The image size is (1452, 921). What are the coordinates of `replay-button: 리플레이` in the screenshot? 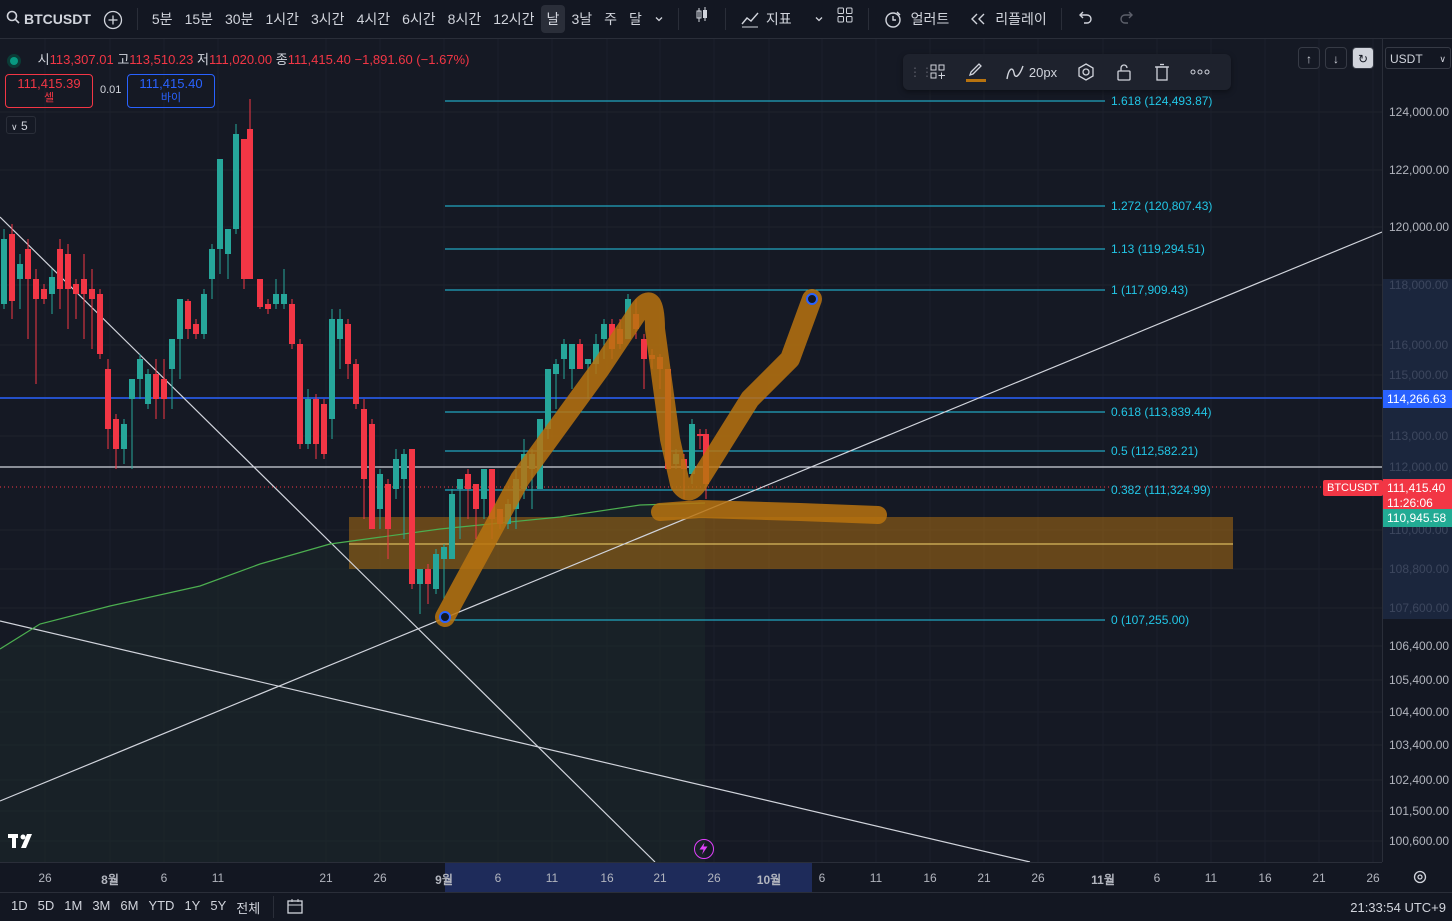 It's located at (1008, 19).